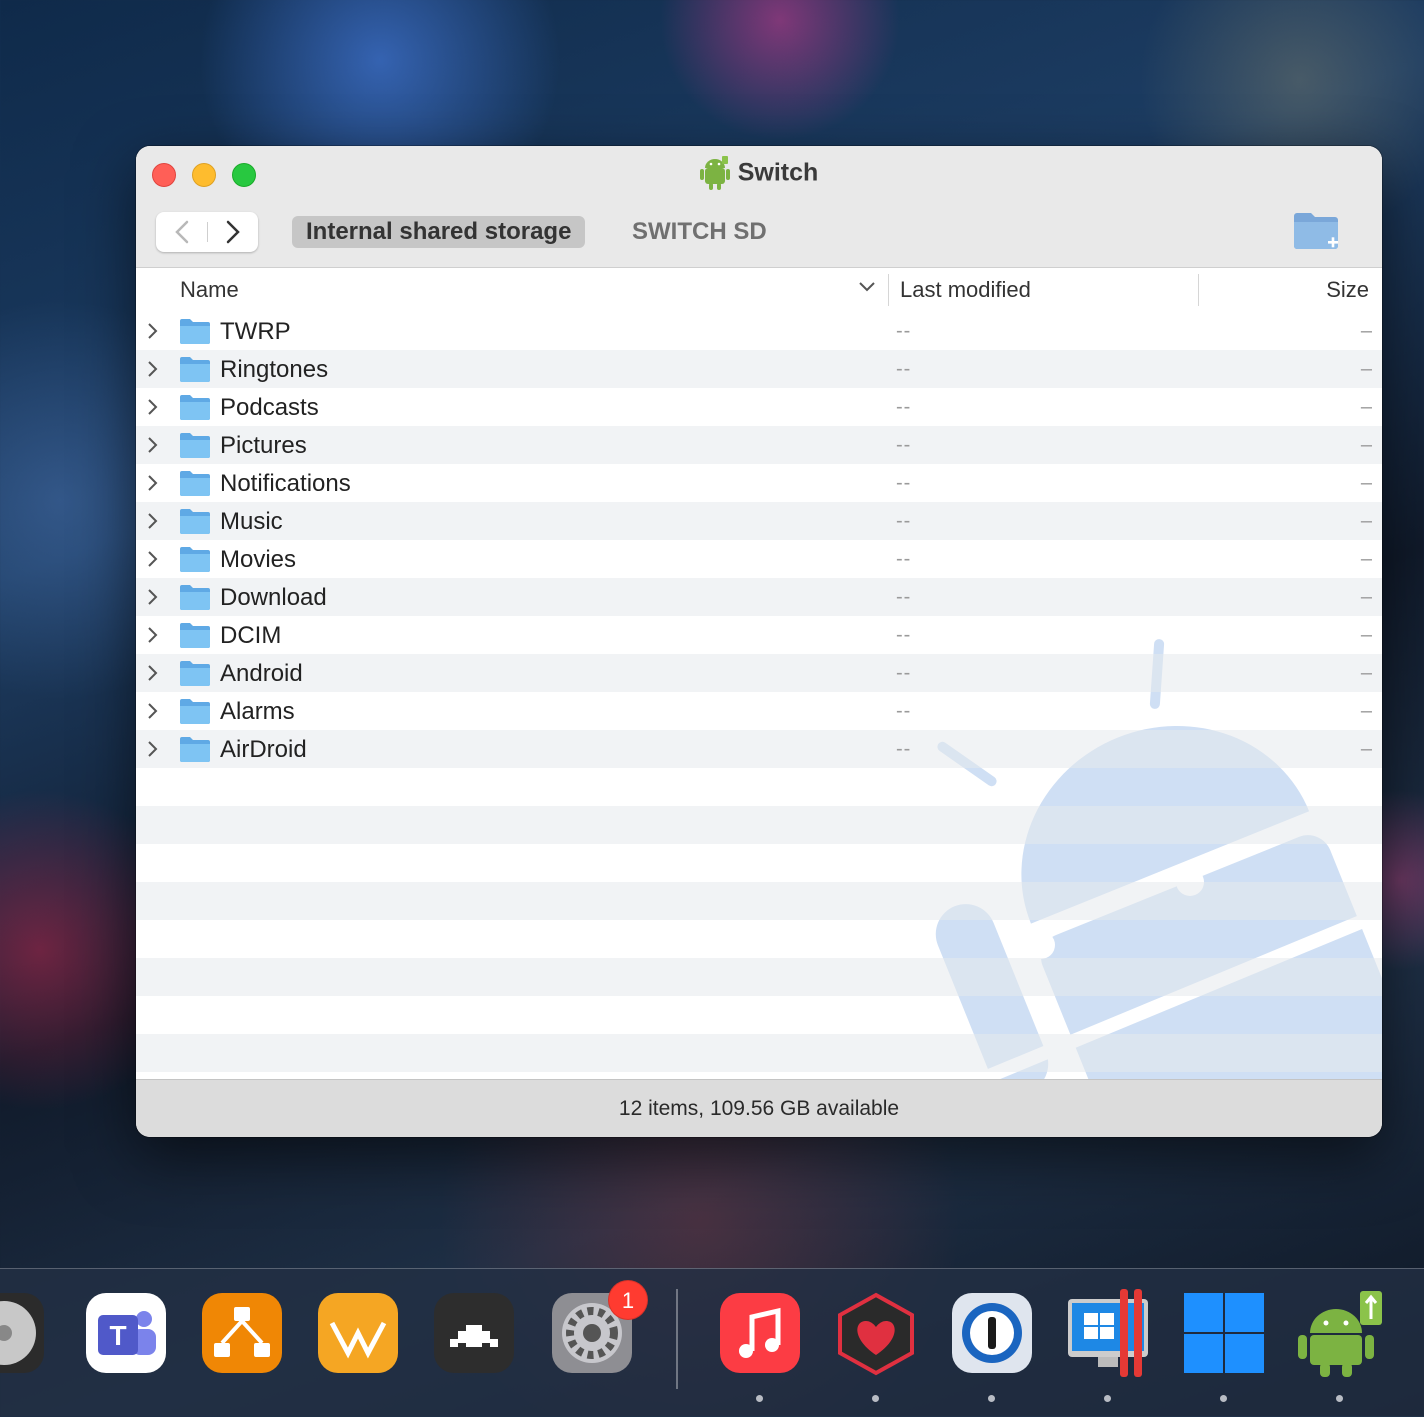 This screenshot has height=1417, width=1424. I want to click on new-folder-button, so click(1317, 231).